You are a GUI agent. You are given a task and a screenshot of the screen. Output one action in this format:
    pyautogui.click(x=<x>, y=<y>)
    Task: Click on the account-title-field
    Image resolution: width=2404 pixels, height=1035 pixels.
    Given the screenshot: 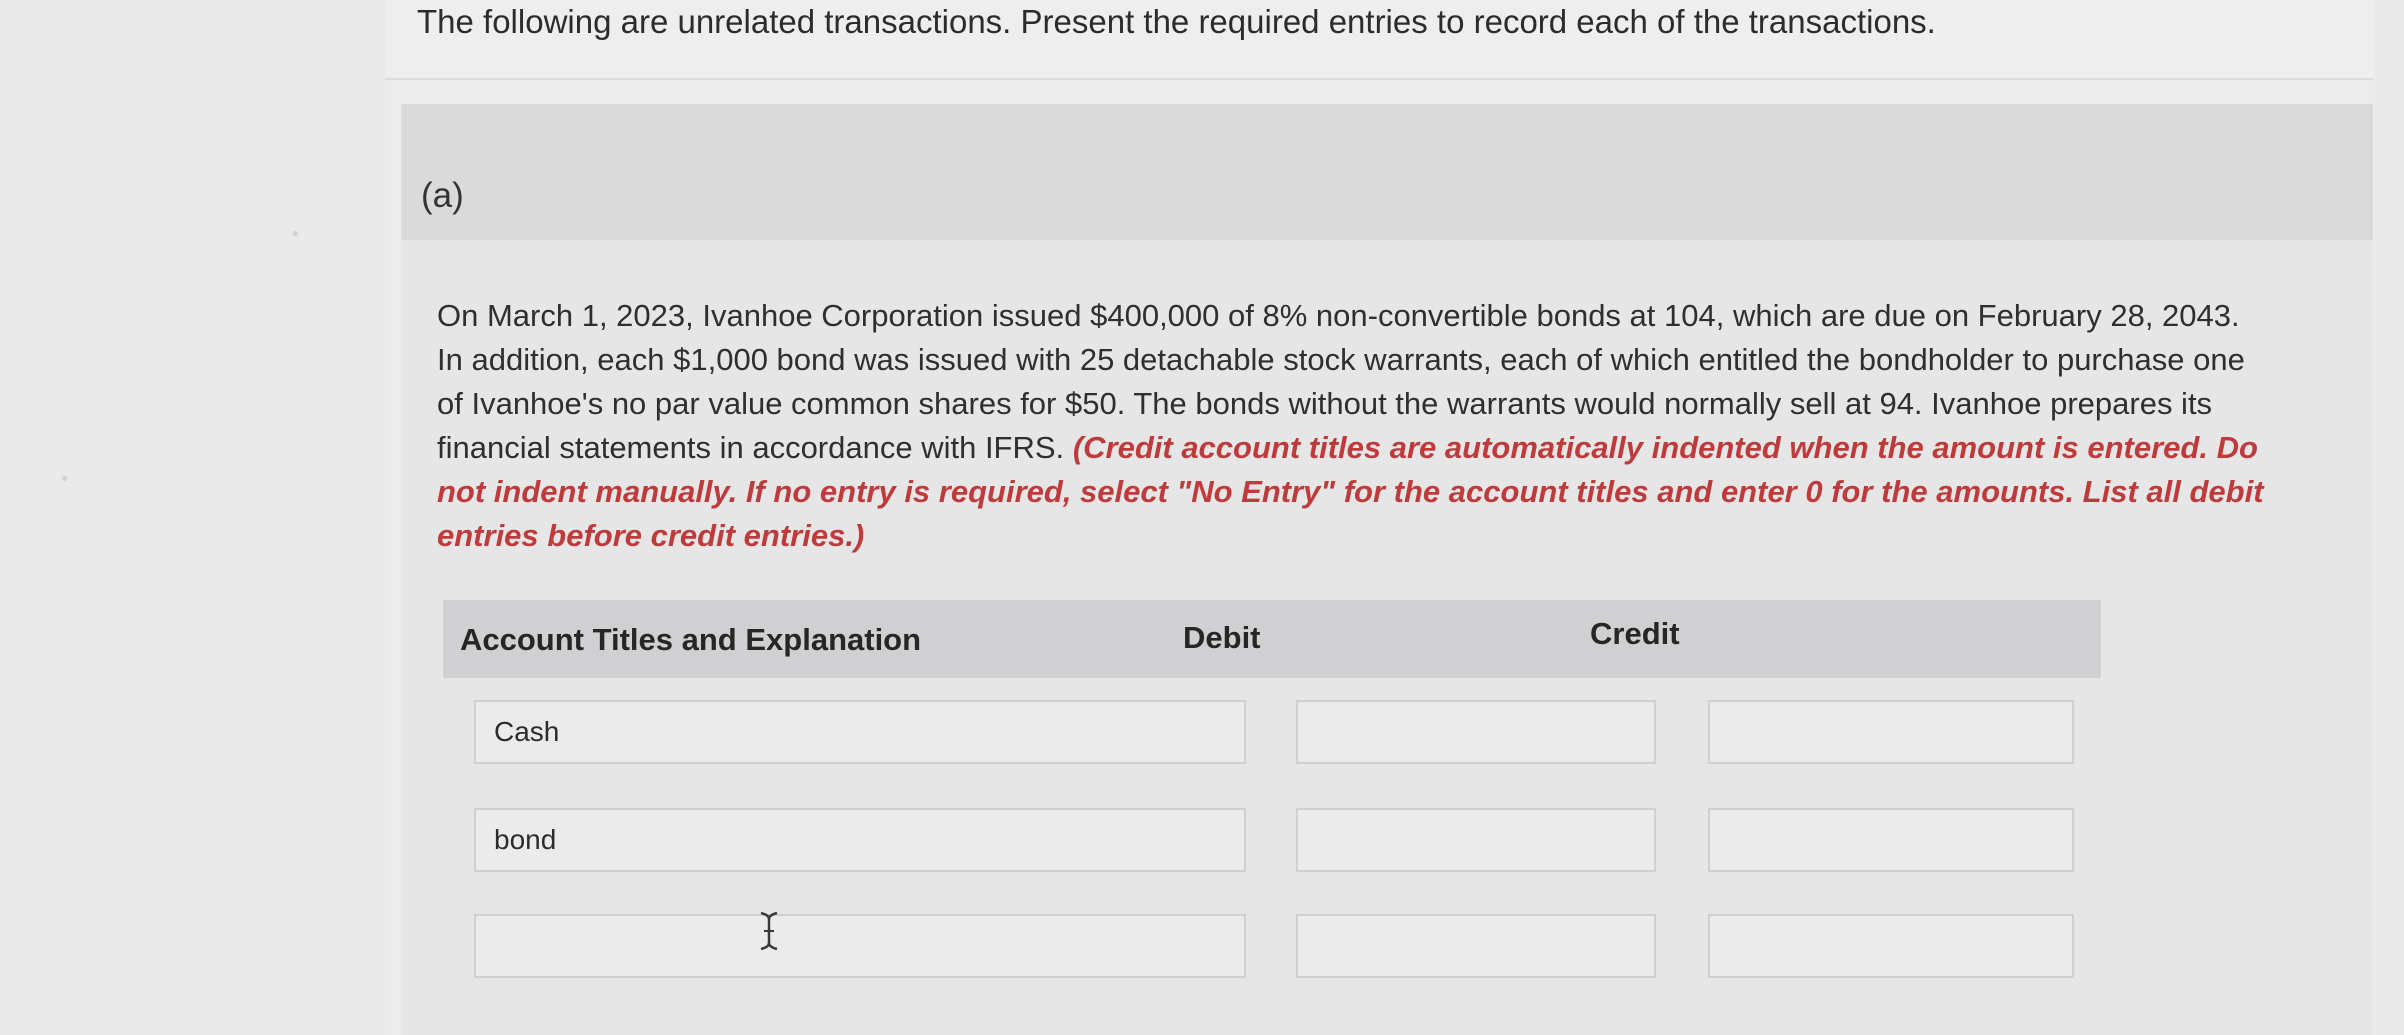 What is the action you would take?
    pyautogui.click(x=860, y=946)
    